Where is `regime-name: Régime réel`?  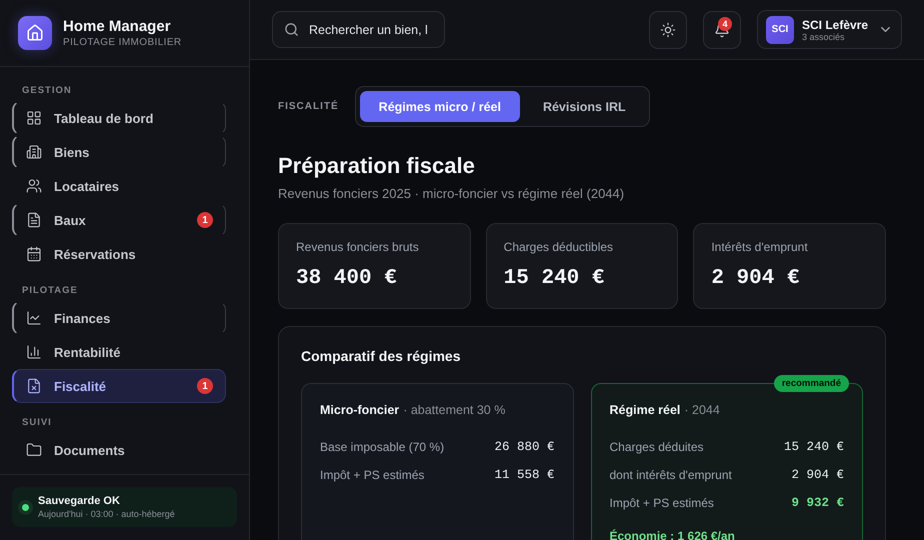
regime-name: Régime réel is located at coordinates (645, 410).